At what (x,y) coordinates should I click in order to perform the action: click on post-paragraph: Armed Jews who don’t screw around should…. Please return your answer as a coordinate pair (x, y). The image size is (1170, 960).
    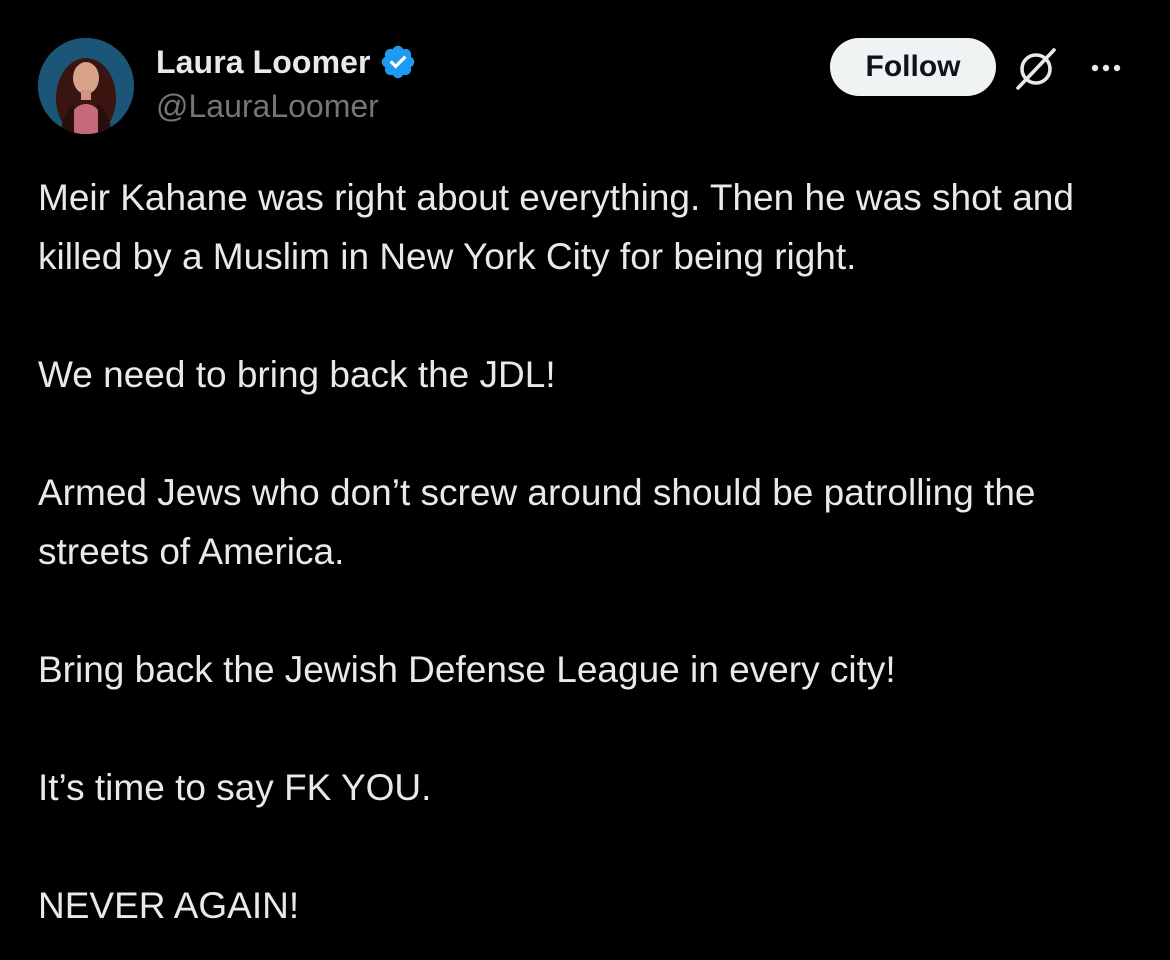
    Looking at the image, I should click on (537, 522).